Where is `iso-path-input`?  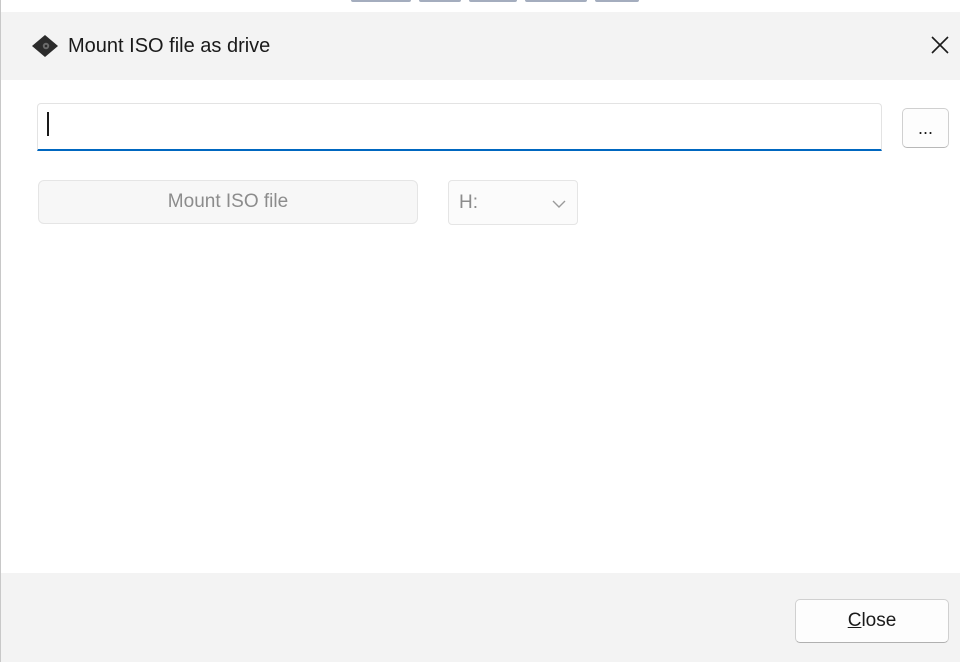 iso-path-input is located at coordinates (459, 127).